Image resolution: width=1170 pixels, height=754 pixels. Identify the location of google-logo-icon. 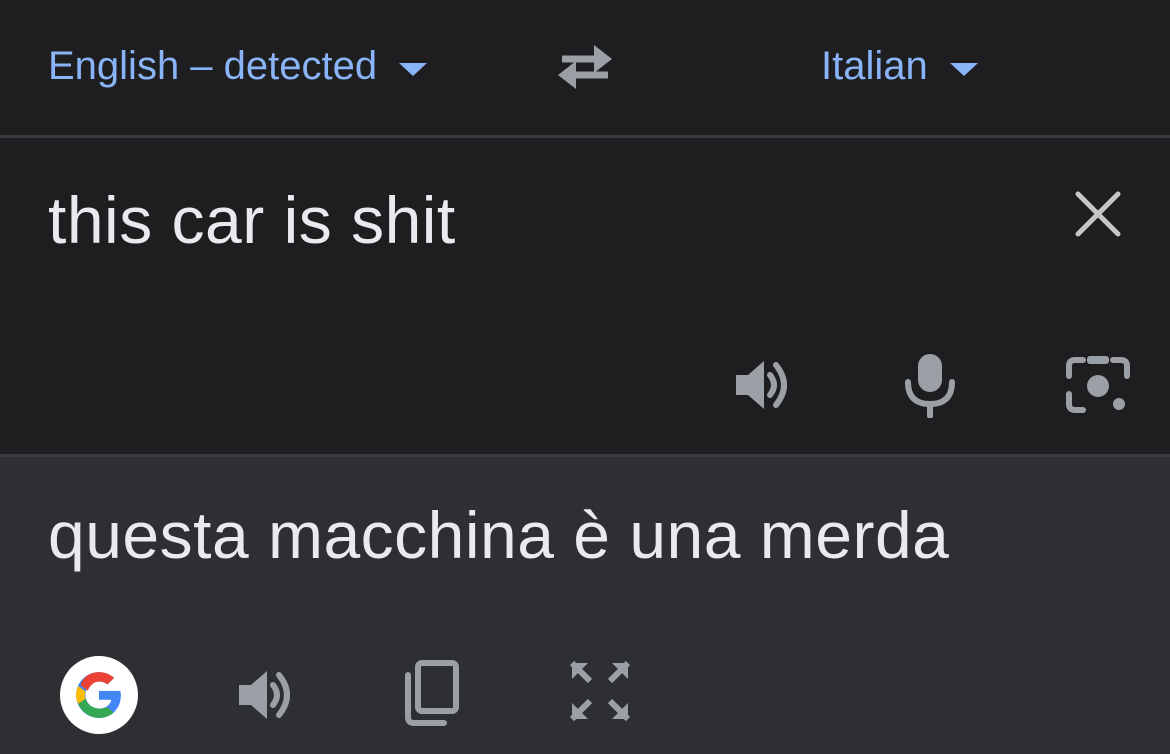
(98, 695).